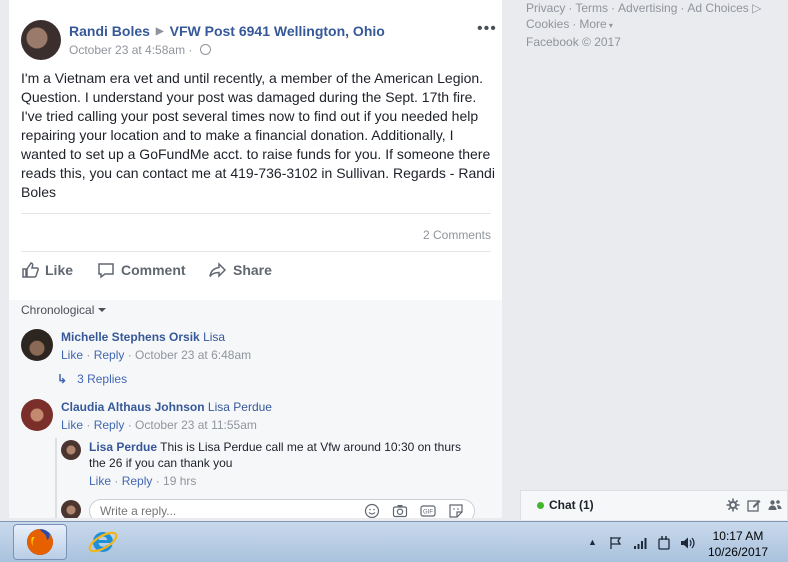 This screenshot has height=562, width=788. I want to click on thumbs-up-icon, so click(30, 270).